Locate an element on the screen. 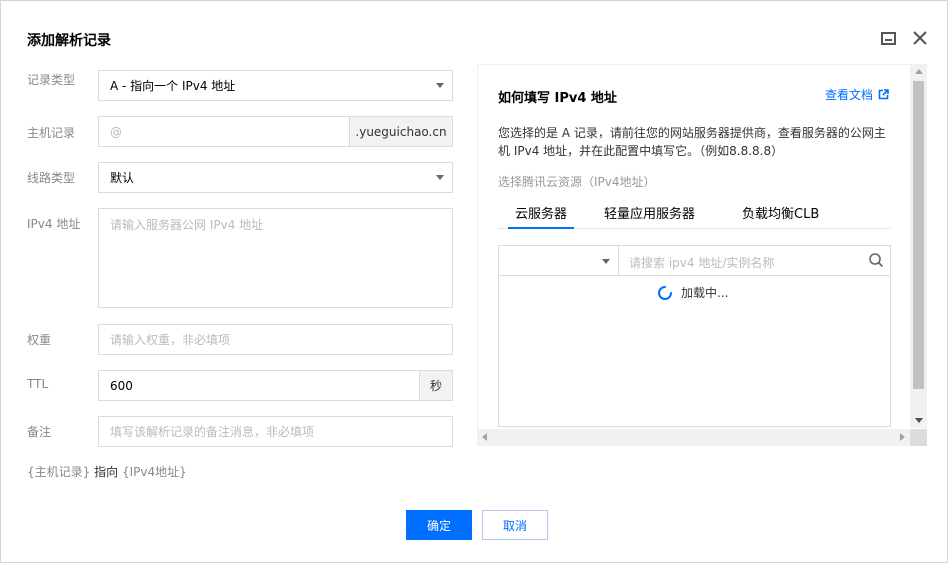 This screenshot has height=563, width=948. host-record-input: @ .yueguichao.cn is located at coordinates (275, 131).